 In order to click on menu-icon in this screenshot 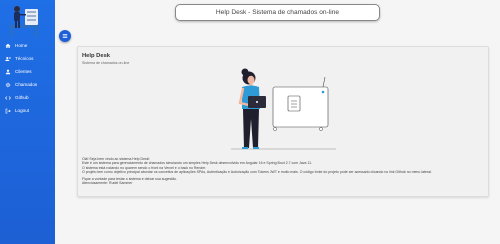, I will do `click(65, 36)`.